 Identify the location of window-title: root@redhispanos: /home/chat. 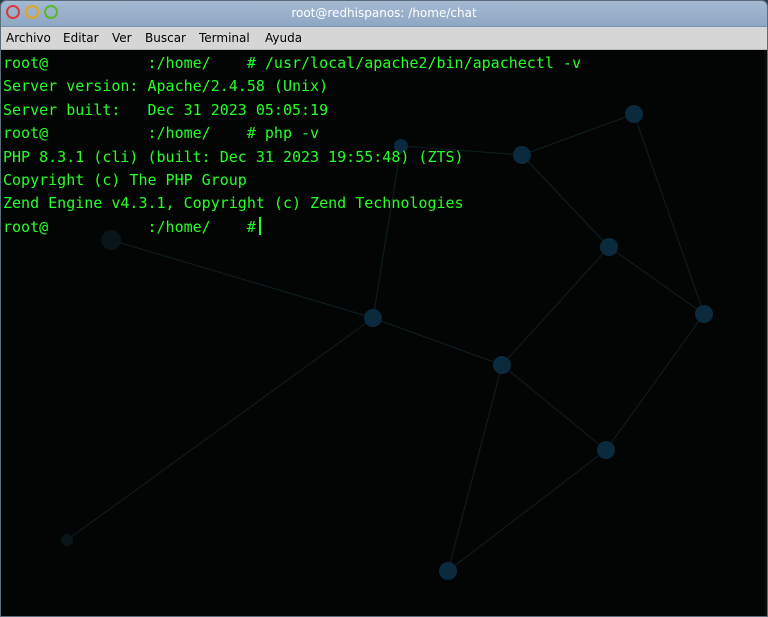
(384, 13).